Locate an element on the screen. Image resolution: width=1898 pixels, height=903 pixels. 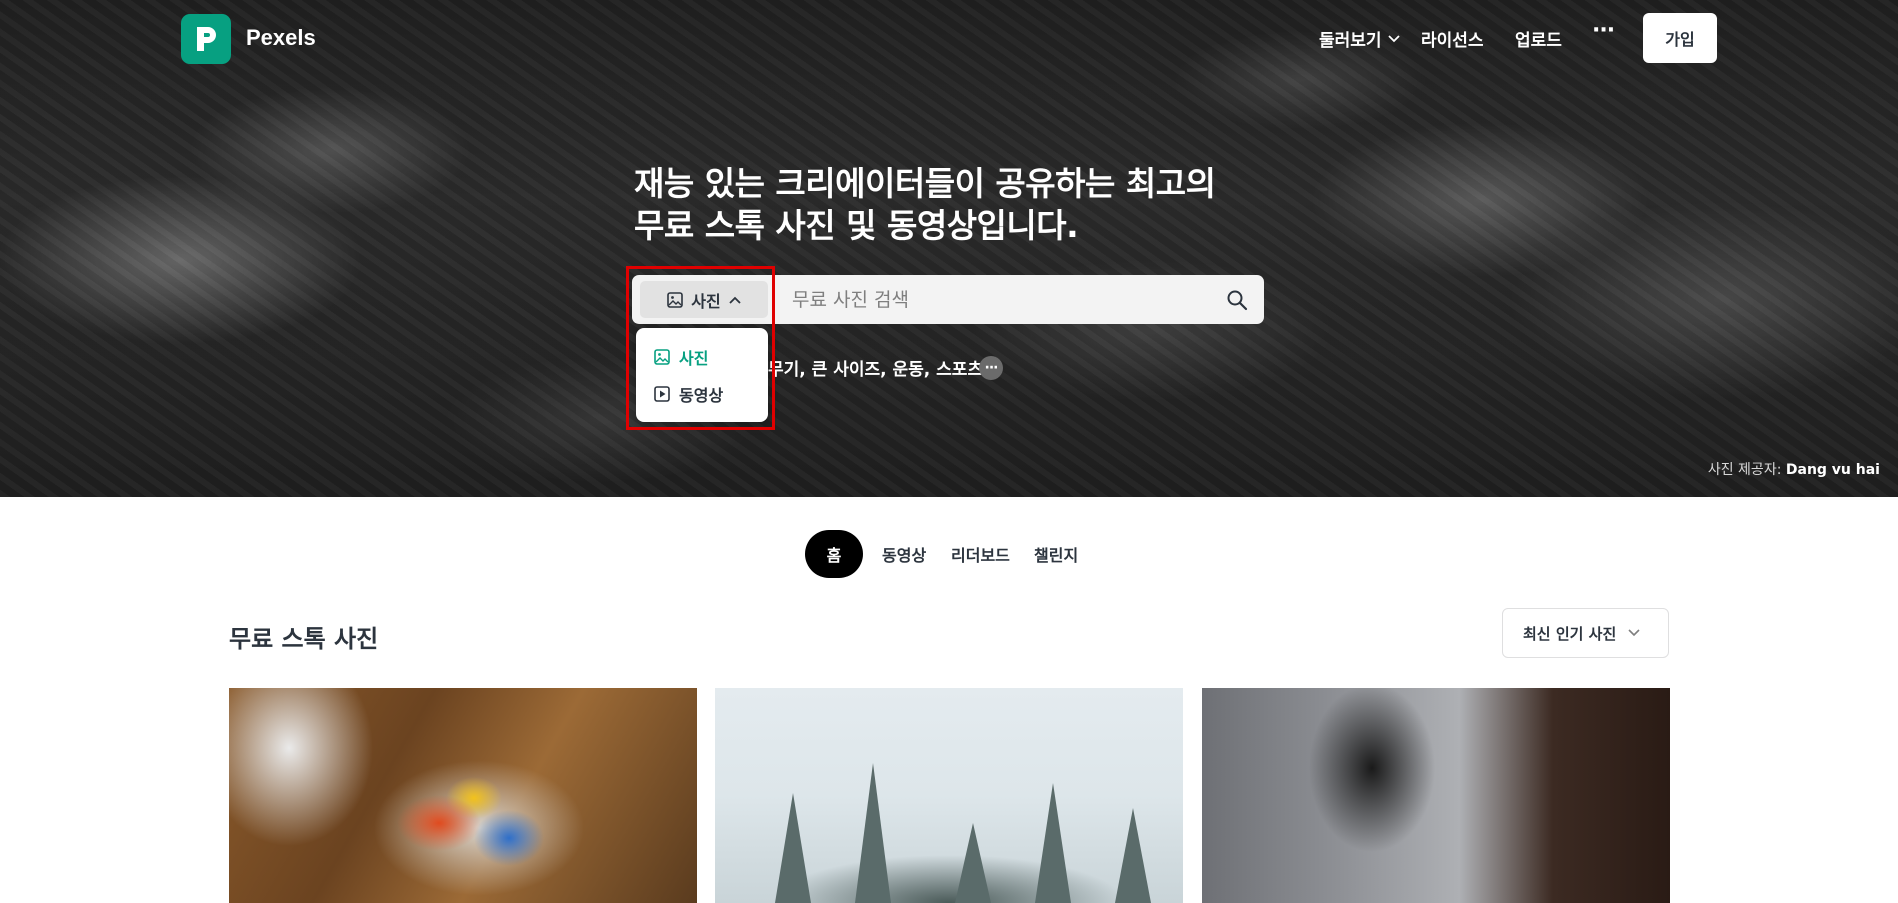
photo-credit: 사진 제공자: Dang vu hai is located at coordinates (1794, 469).